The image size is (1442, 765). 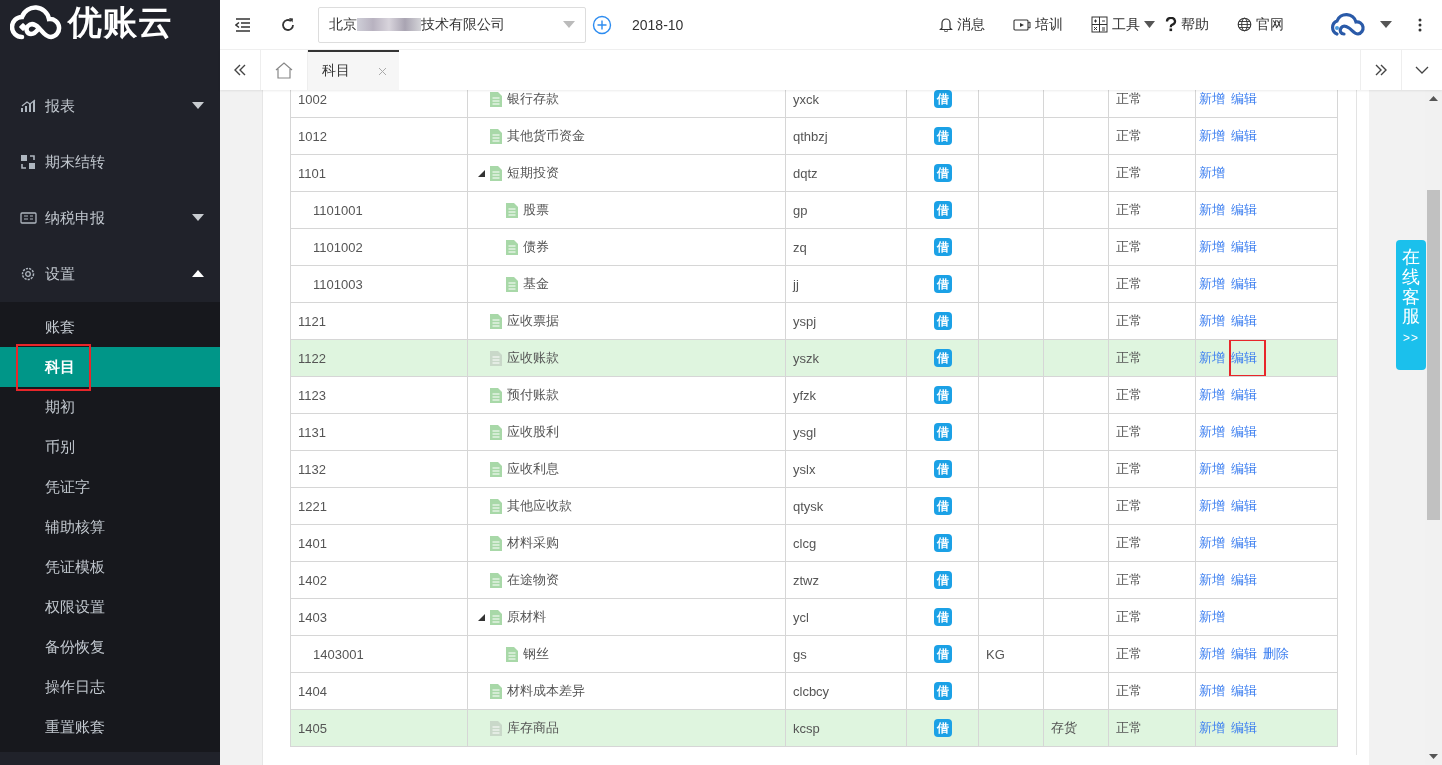 What do you see at coordinates (75, 162) in the screenshot?
I see `sidebar-item: 期末结转` at bounding box center [75, 162].